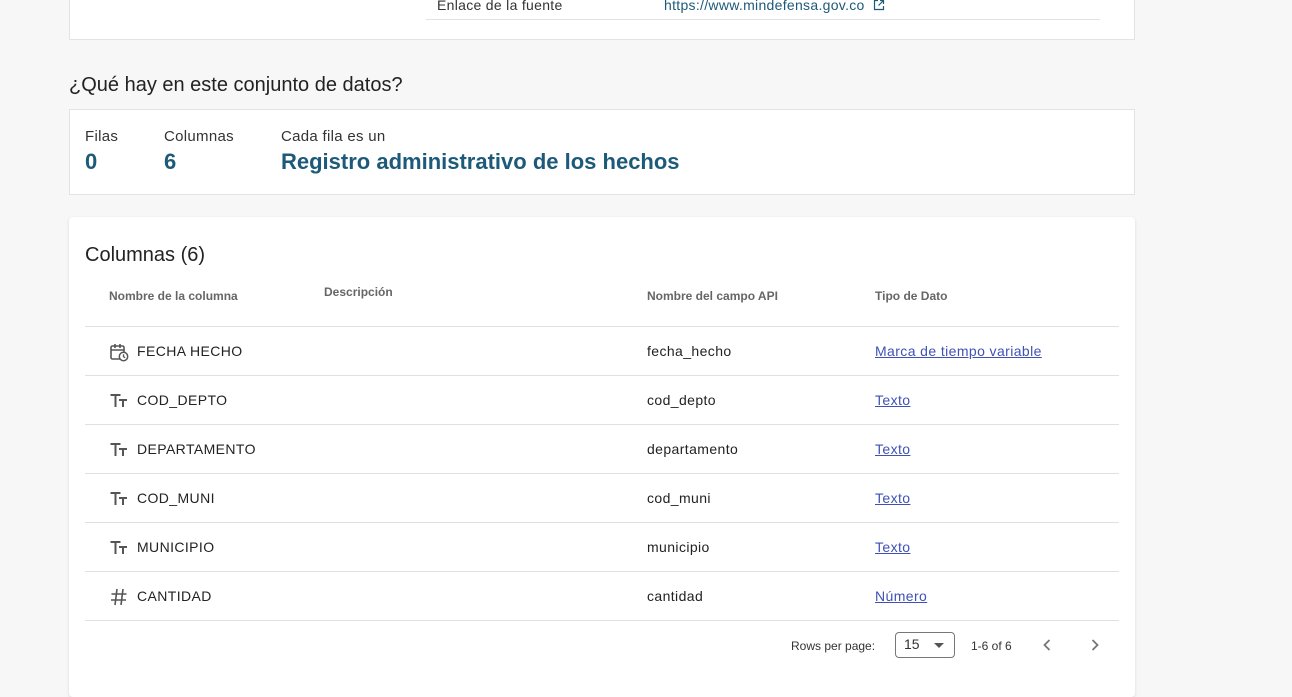 The height and width of the screenshot is (697, 1292). What do you see at coordinates (173, 296) in the screenshot?
I see `header-column-name: Nombre de la columna` at bounding box center [173, 296].